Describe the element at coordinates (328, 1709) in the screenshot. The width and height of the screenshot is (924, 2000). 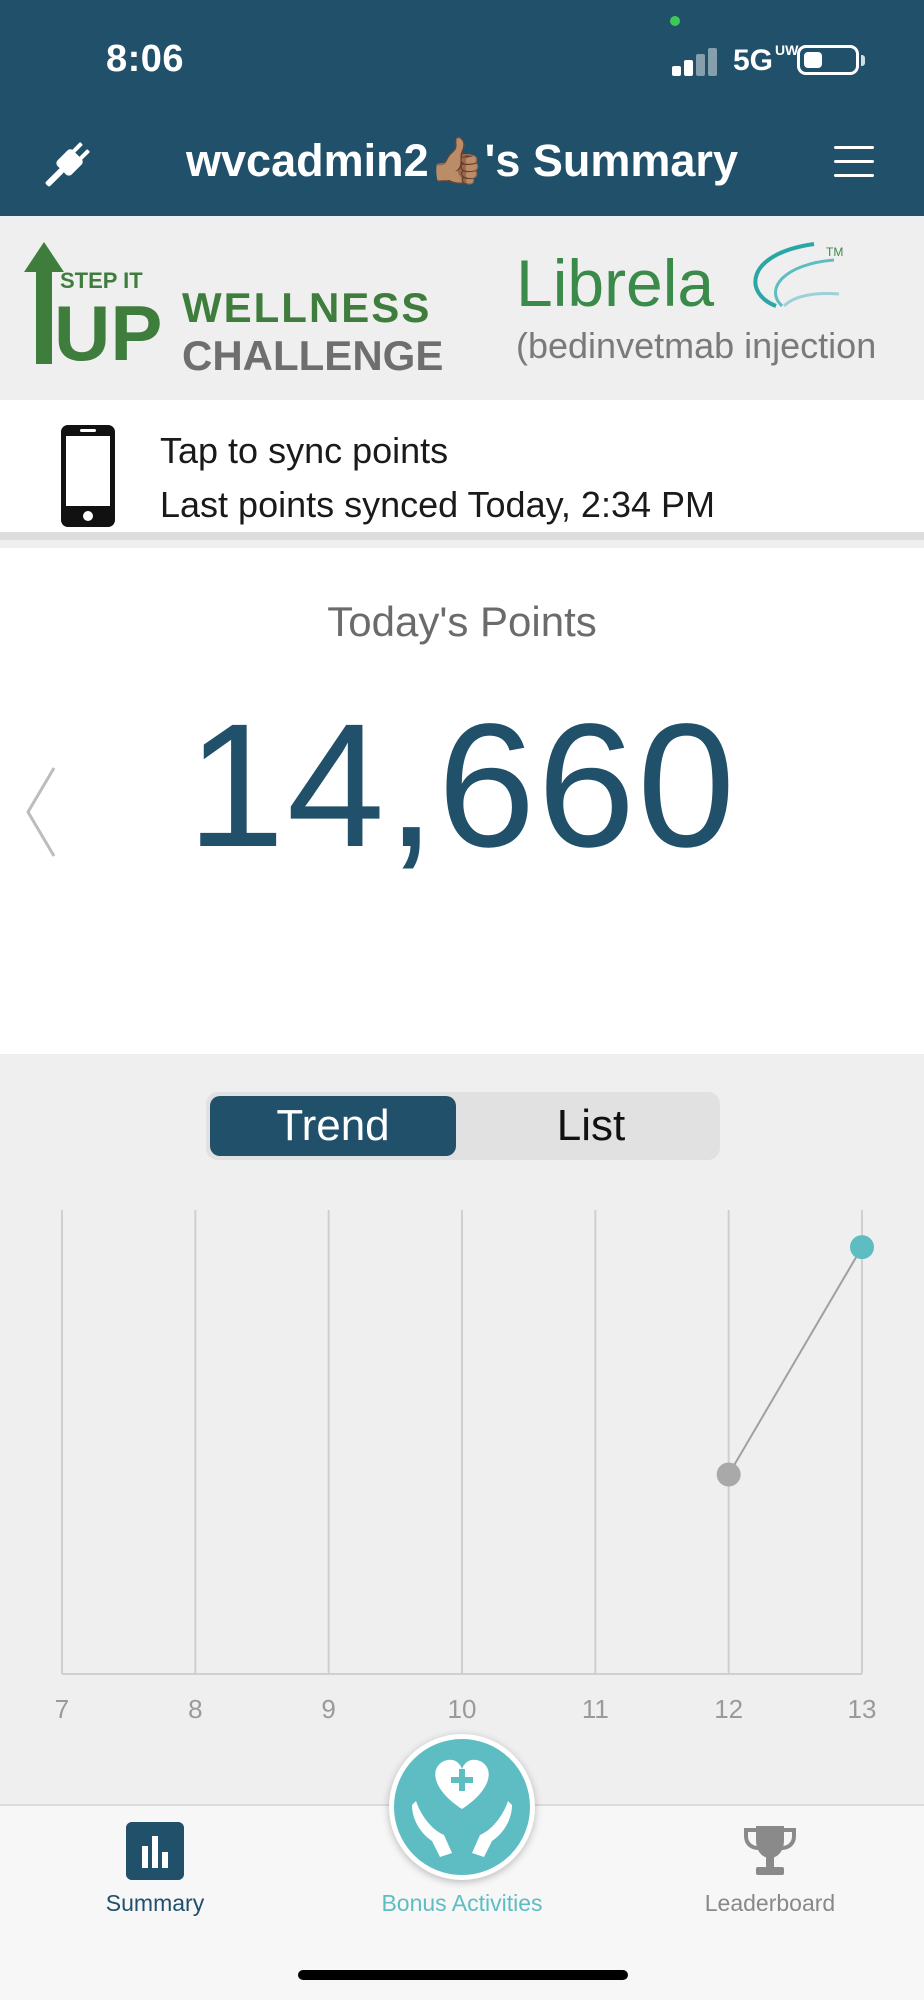
I see `x-tick-label: 9` at that location.